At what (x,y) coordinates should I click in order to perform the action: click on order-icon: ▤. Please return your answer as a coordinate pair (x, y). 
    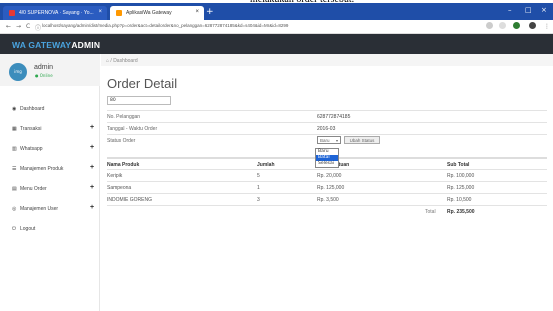
    Looking at the image, I should click on (14, 189).